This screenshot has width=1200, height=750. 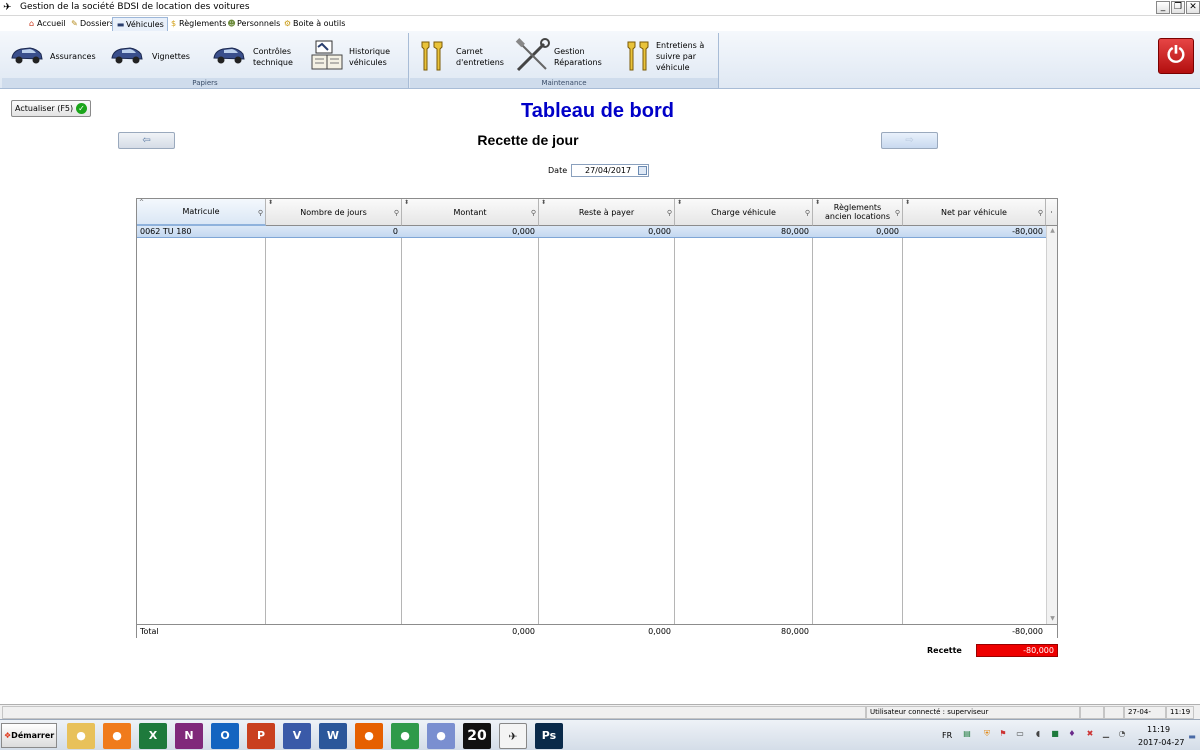 I want to click on total-nombre-de-jours, so click(x=333, y=631).